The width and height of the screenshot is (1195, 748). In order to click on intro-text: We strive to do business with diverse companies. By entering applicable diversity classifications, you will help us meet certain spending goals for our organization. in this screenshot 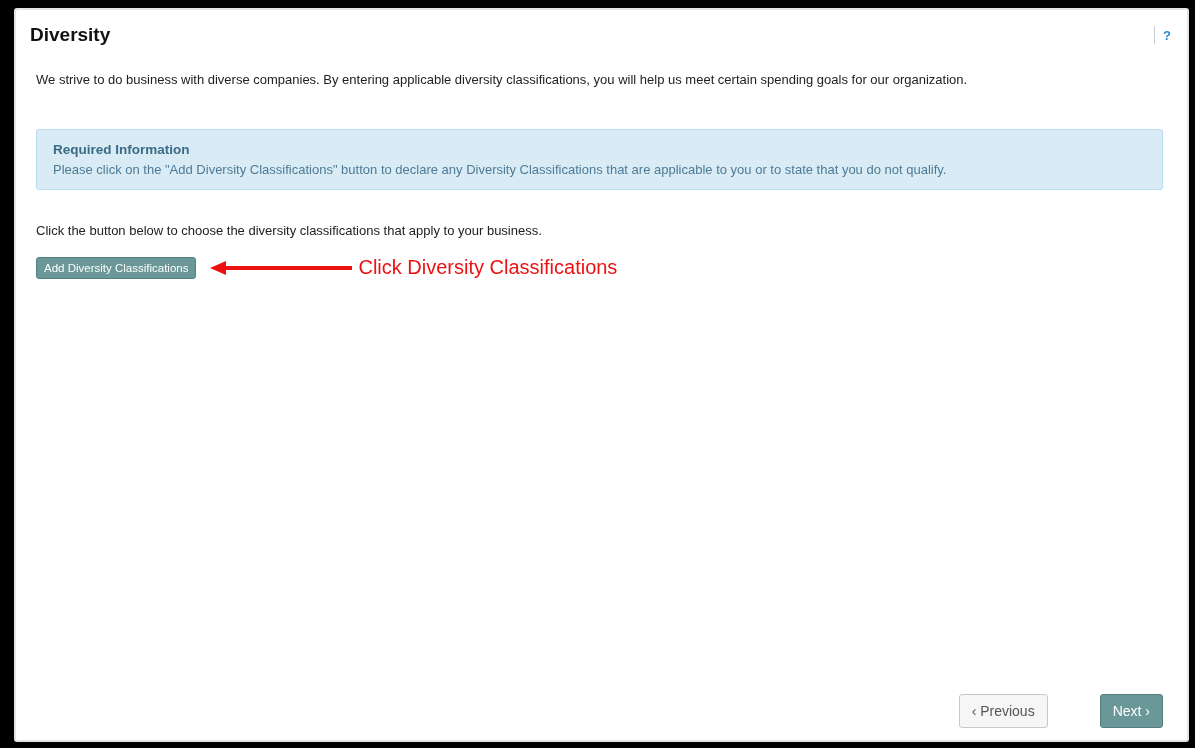, I will do `click(502, 79)`.